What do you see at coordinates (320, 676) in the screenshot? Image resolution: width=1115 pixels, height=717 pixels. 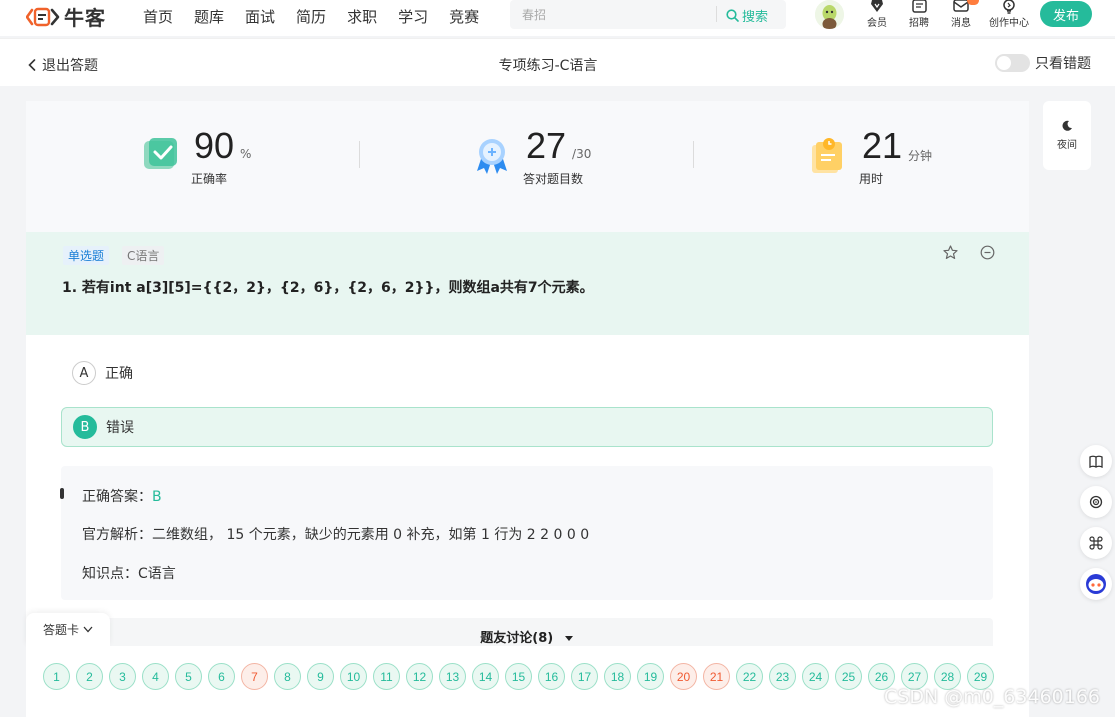 I see `answer-card-item: 9` at bounding box center [320, 676].